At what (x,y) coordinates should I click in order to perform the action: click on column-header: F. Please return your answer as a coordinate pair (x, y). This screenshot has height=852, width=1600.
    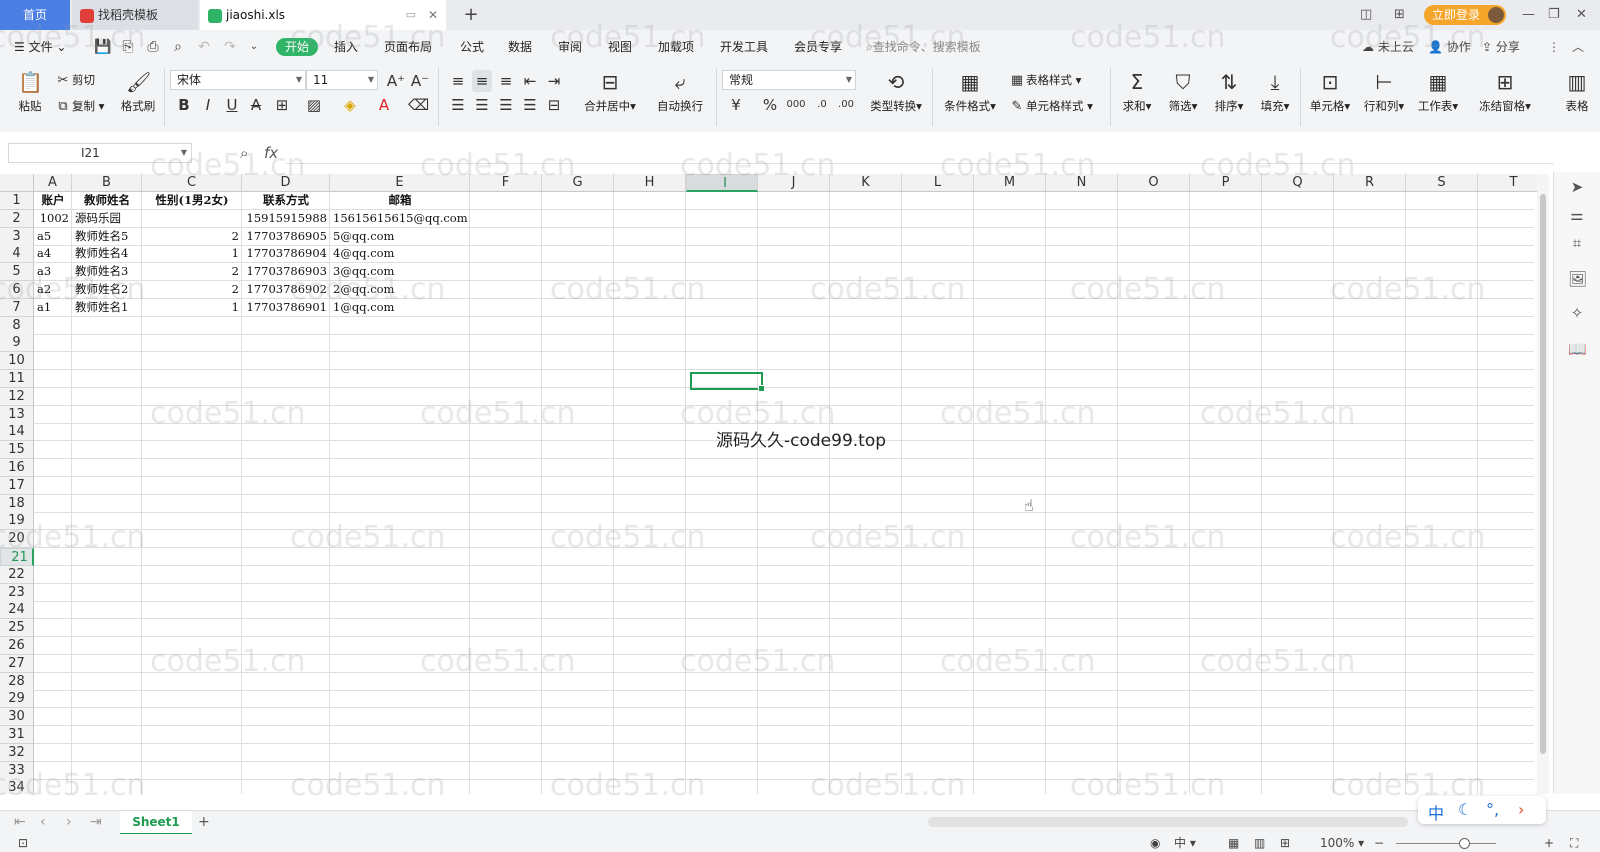
    Looking at the image, I should click on (506, 183).